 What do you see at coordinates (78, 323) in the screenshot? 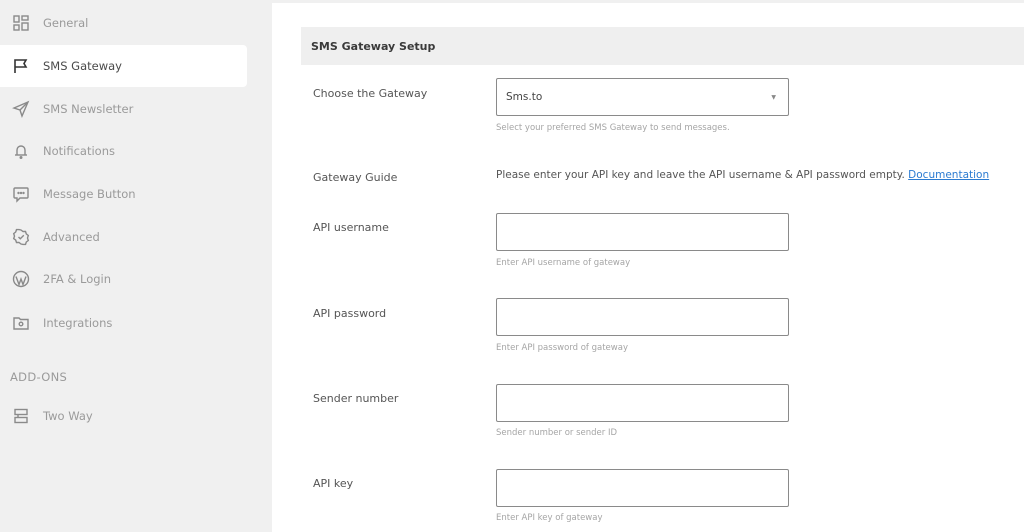
I see `sidebar-item-label: Integrations` at bounding box center [78, 323].